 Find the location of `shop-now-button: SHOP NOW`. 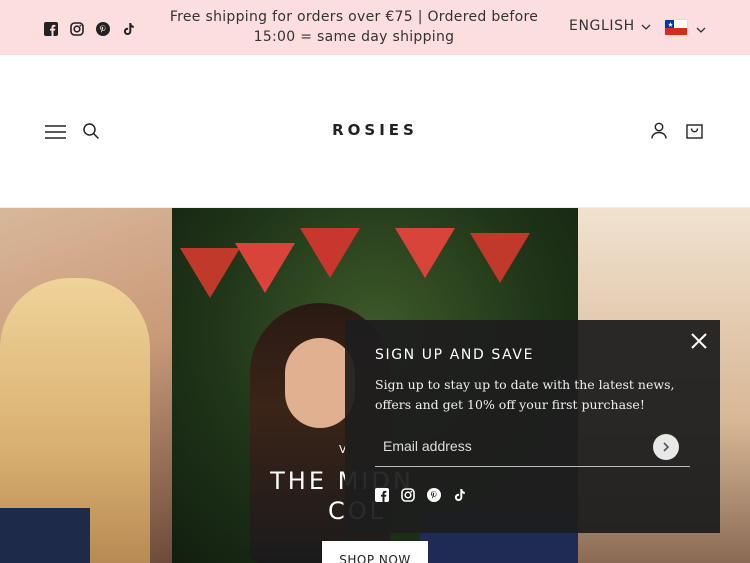

shop-now-button: SHOP NOW is located at coordinates (375, 552).